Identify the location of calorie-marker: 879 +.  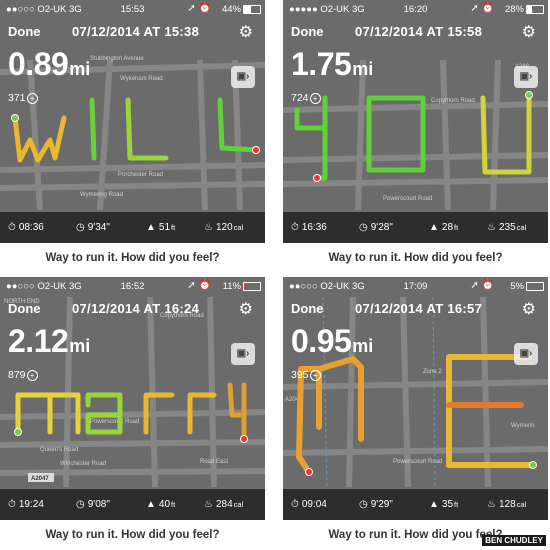
(23, 375).